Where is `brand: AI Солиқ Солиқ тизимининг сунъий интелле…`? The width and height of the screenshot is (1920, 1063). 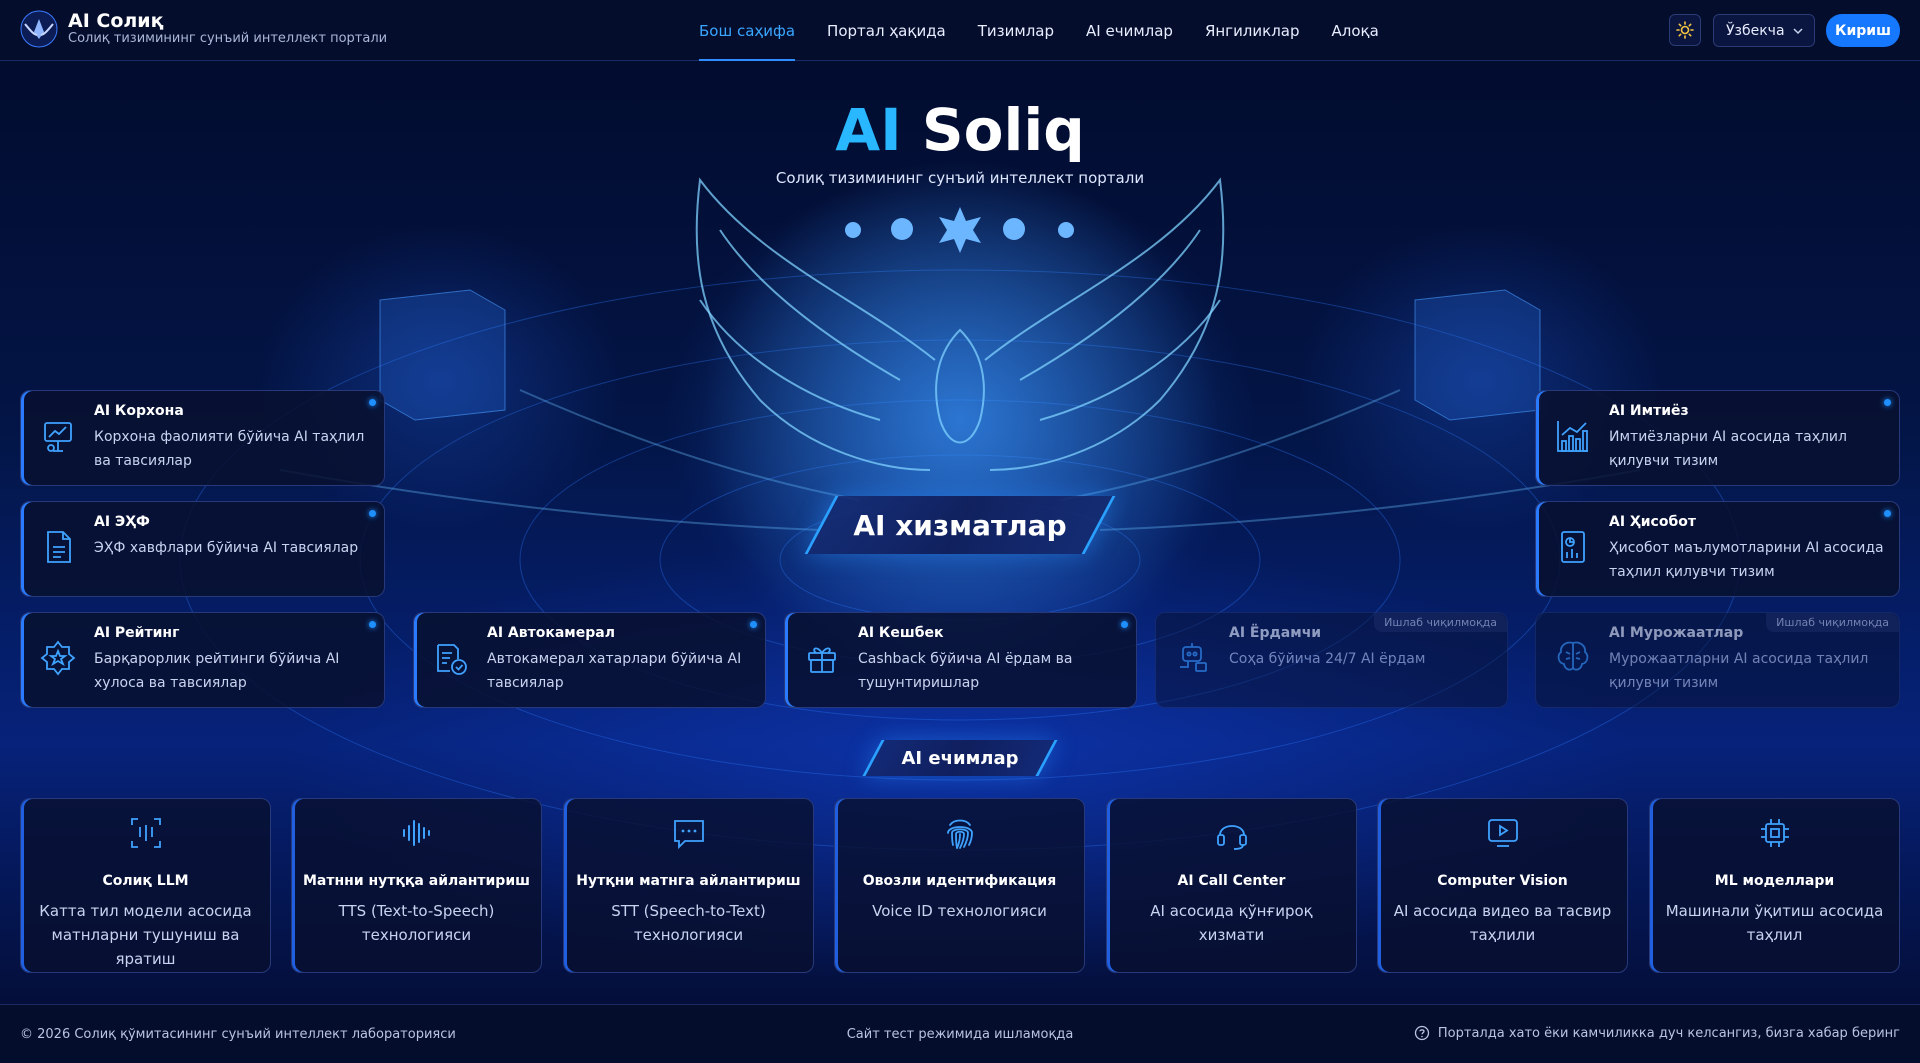
brand: AI Солиқ Солиқ тизимининг сунъий интелле… is located at coordinates (203, 29).